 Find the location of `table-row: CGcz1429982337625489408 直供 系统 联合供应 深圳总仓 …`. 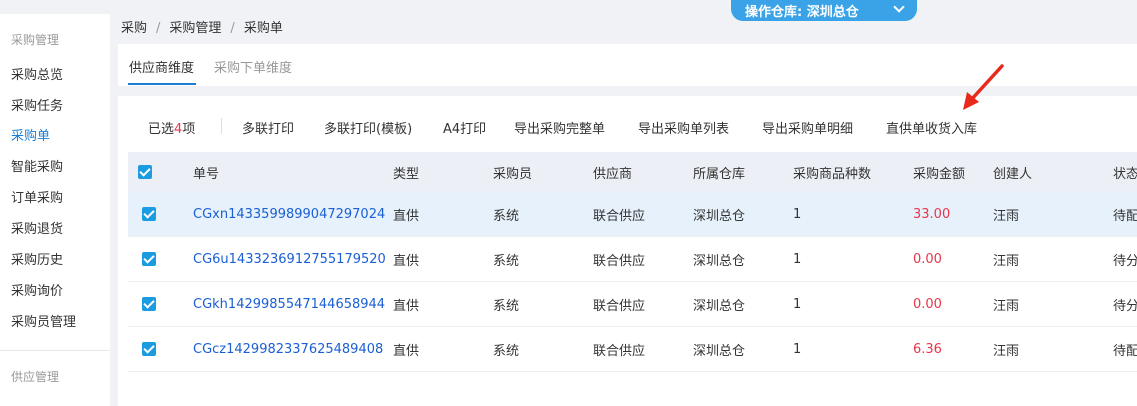

table-row: CGcz1429982337625489408 直供 系统 联合供应 深圳总仓 … is located at coordinates (632, 349).